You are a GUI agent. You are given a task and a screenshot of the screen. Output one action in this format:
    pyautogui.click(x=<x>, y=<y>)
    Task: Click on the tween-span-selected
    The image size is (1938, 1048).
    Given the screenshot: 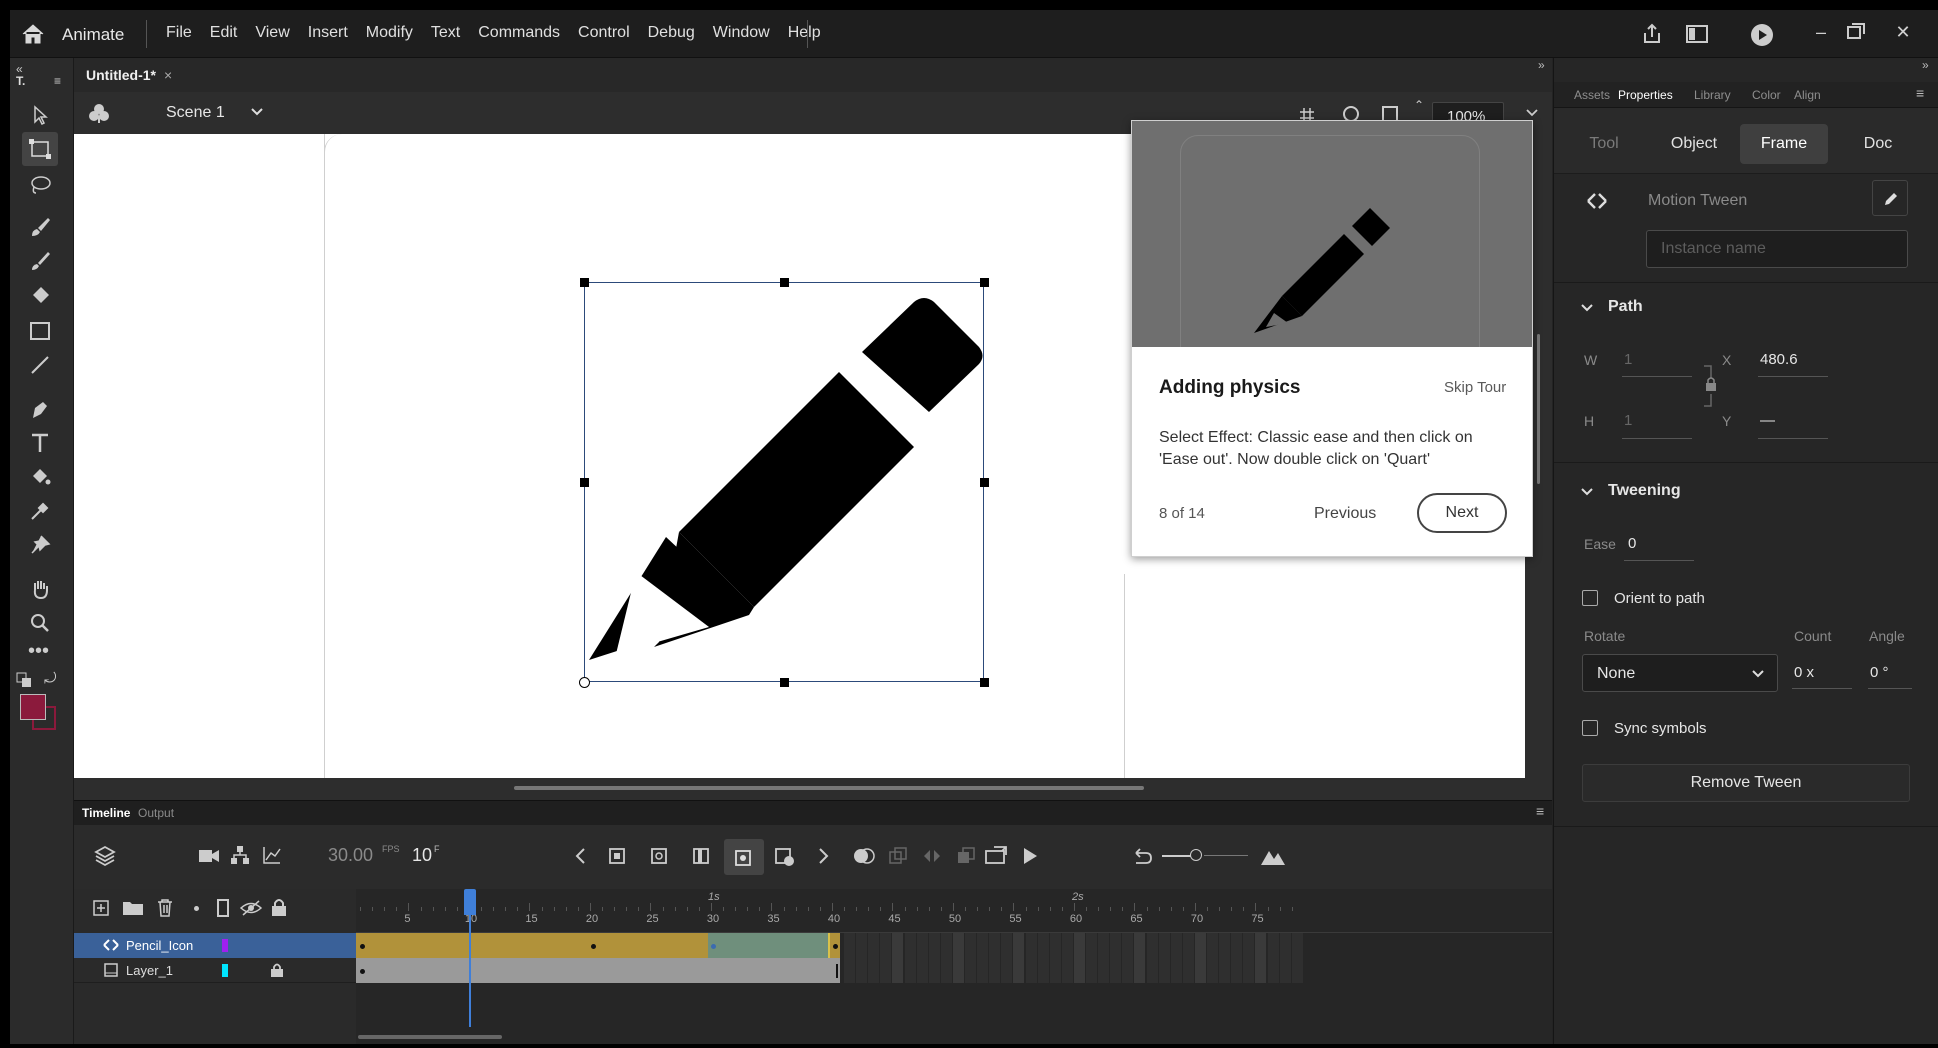 What is the action you would take?
    pyautogui.click(x=768, y=945)
    